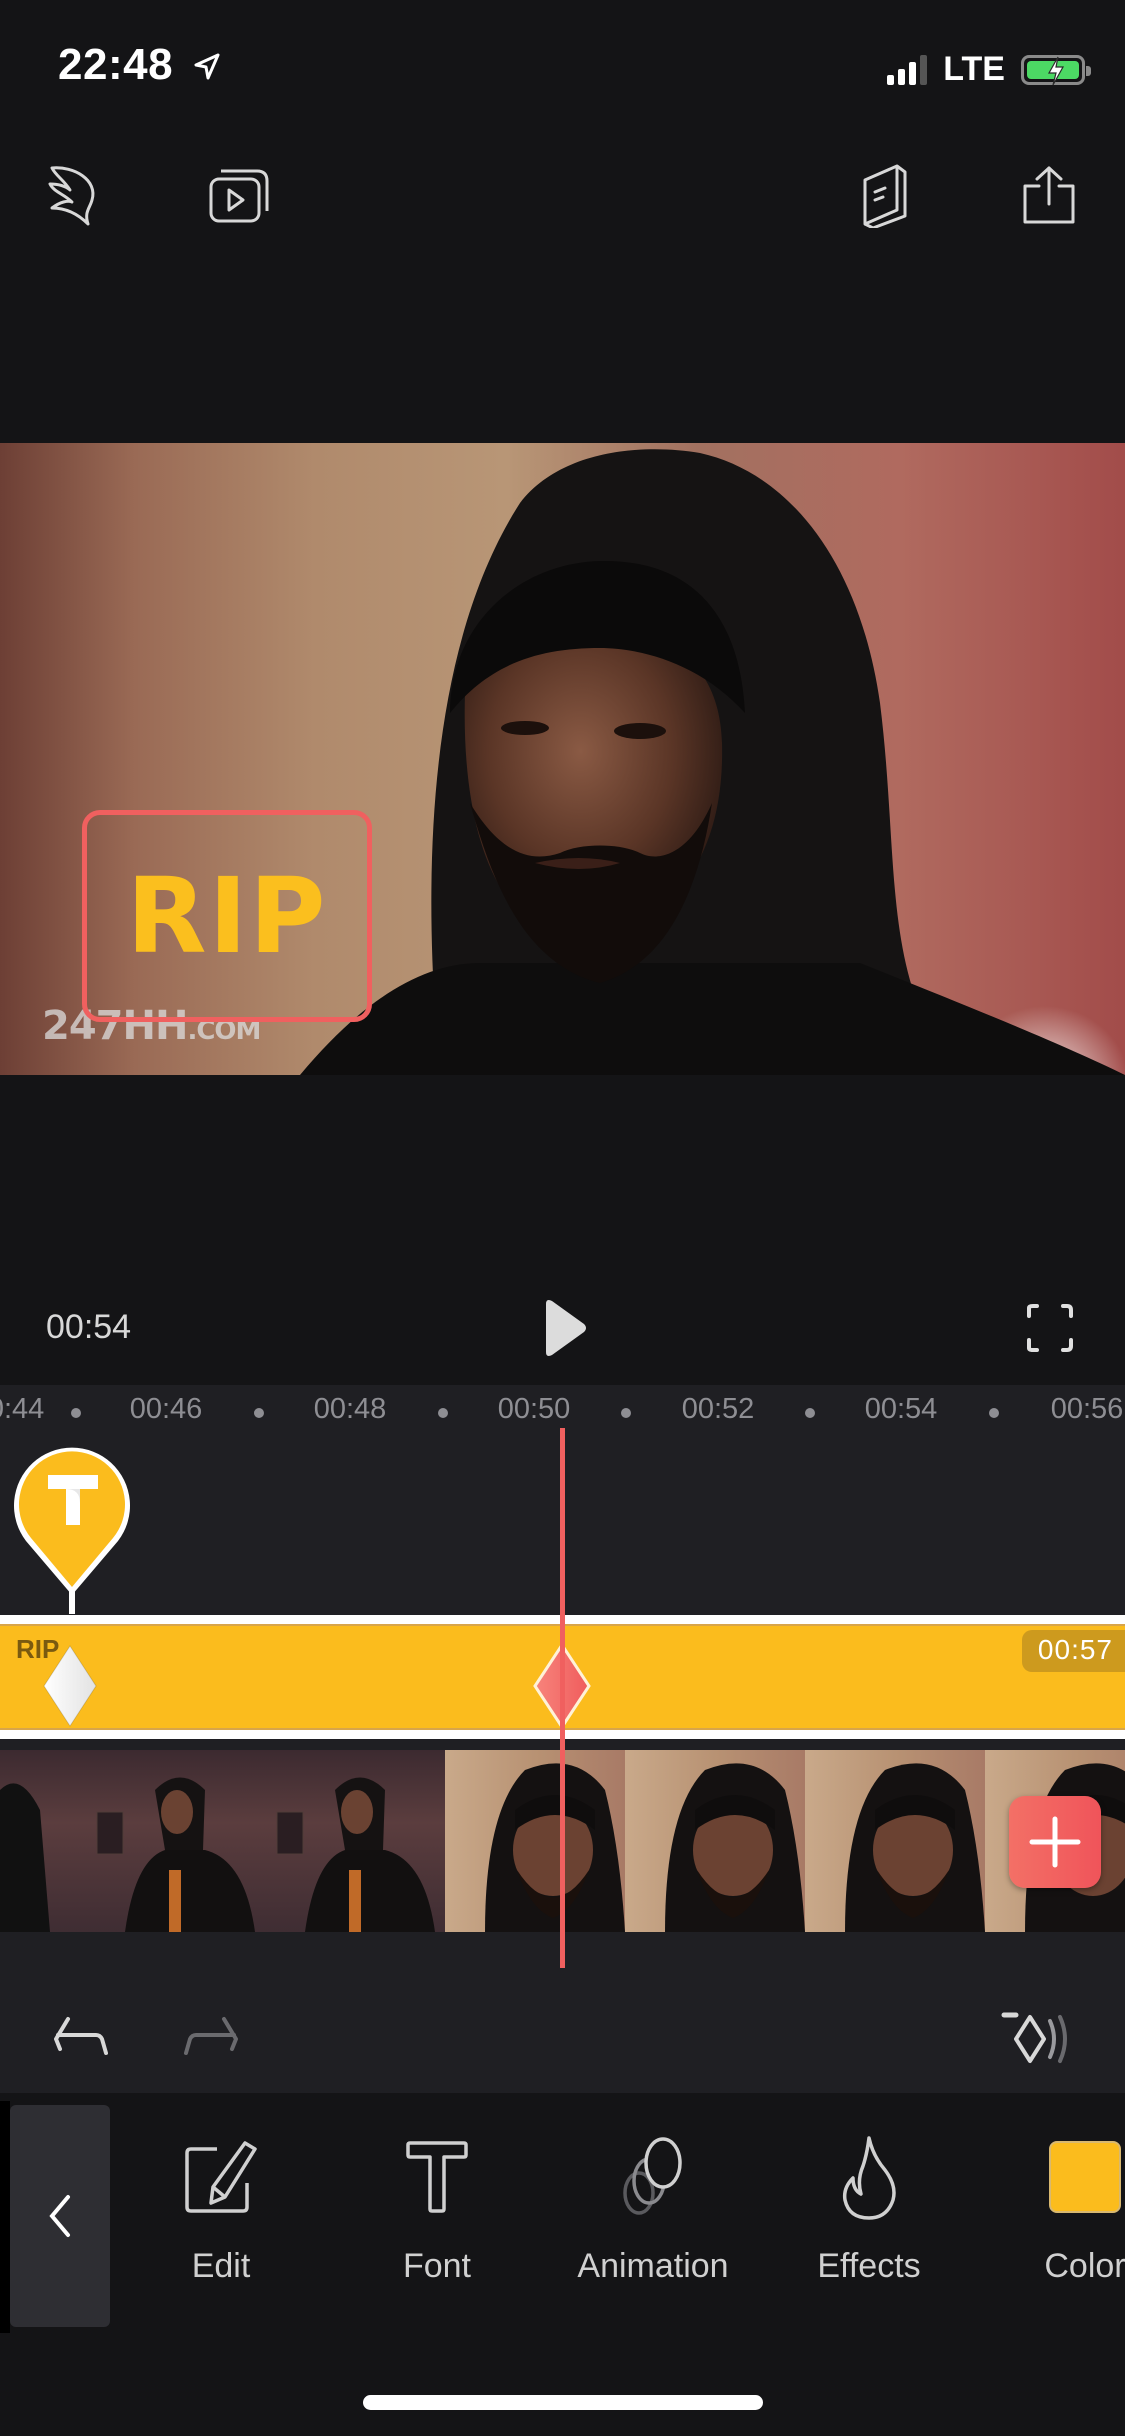 The height and width of the screenshot is (2436, 1125). Describe the element at coordinates (1056, 69) in the screenshot. I see `battery-charging-icon` at that location.